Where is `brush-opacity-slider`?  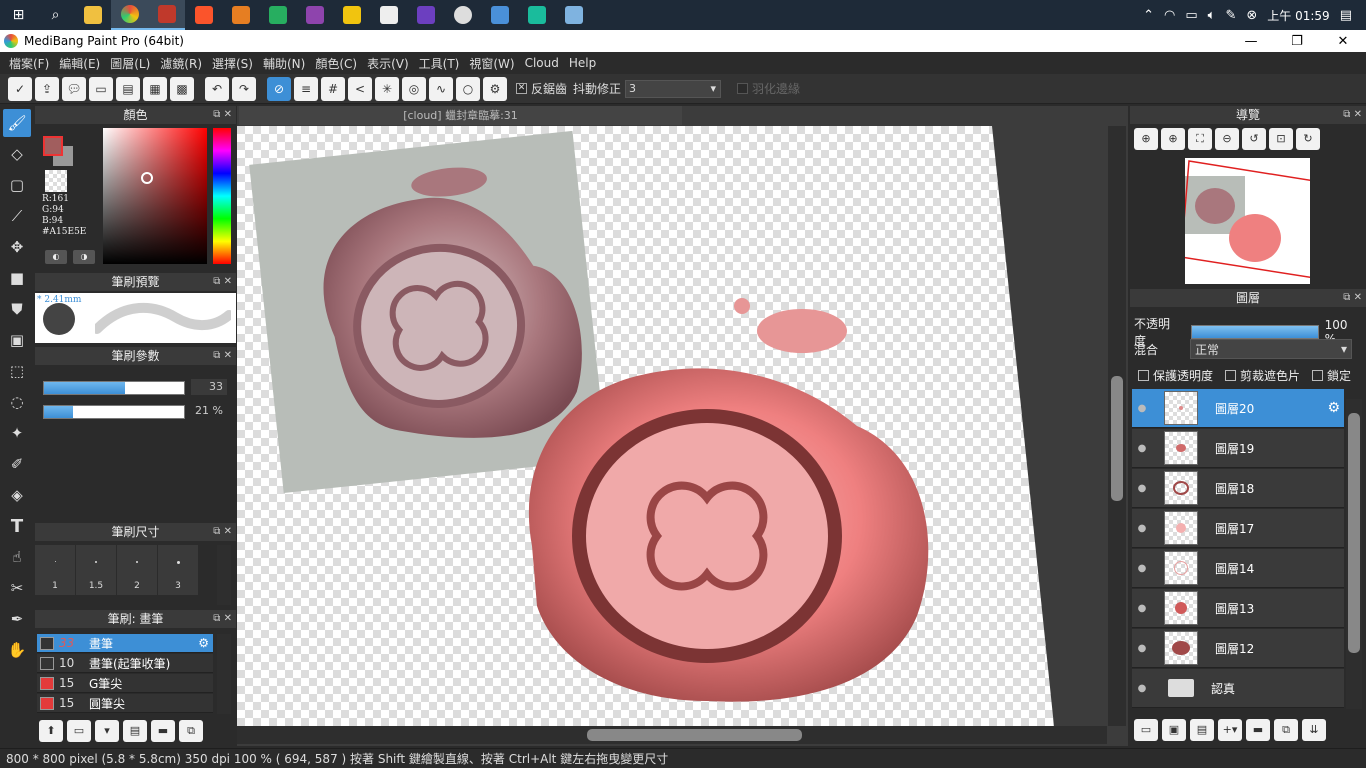
brush-opacity-slider is located at coordinates (114, 412).